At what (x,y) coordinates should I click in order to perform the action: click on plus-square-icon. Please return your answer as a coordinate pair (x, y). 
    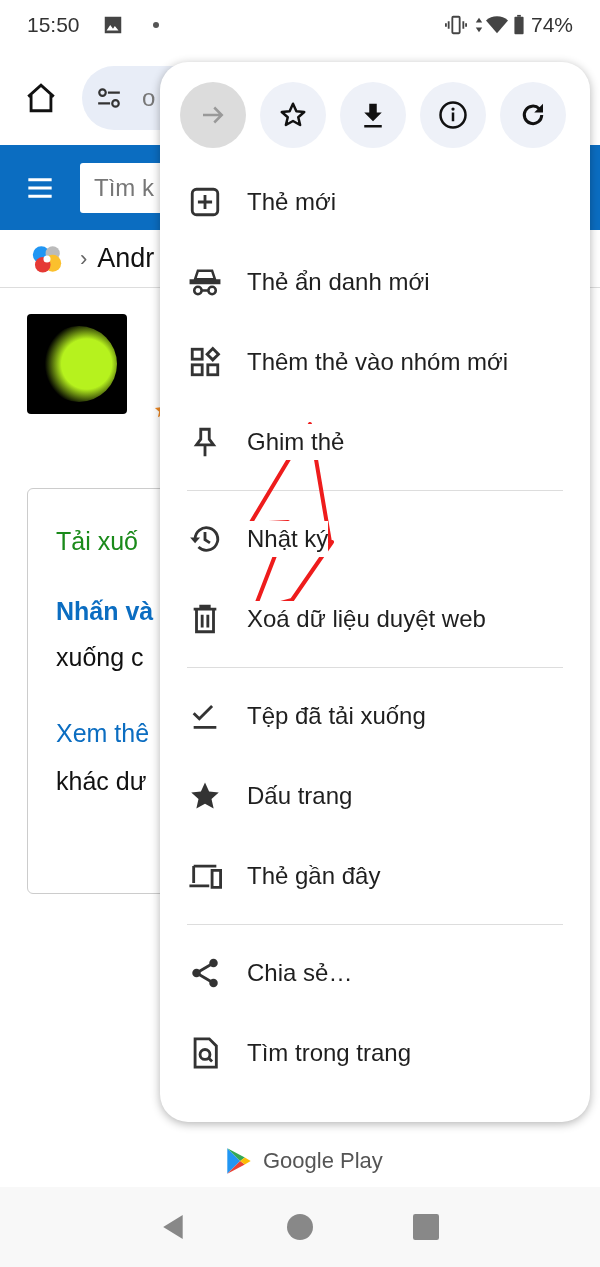
    Looking at the image, I should click on (205, 202).